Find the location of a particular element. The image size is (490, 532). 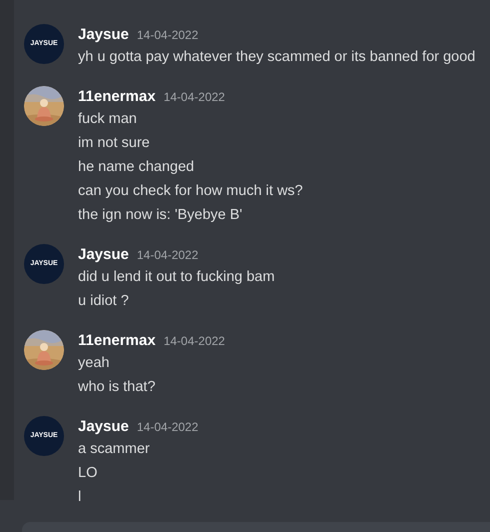

message-text: l is located at coordinates (80, 497).